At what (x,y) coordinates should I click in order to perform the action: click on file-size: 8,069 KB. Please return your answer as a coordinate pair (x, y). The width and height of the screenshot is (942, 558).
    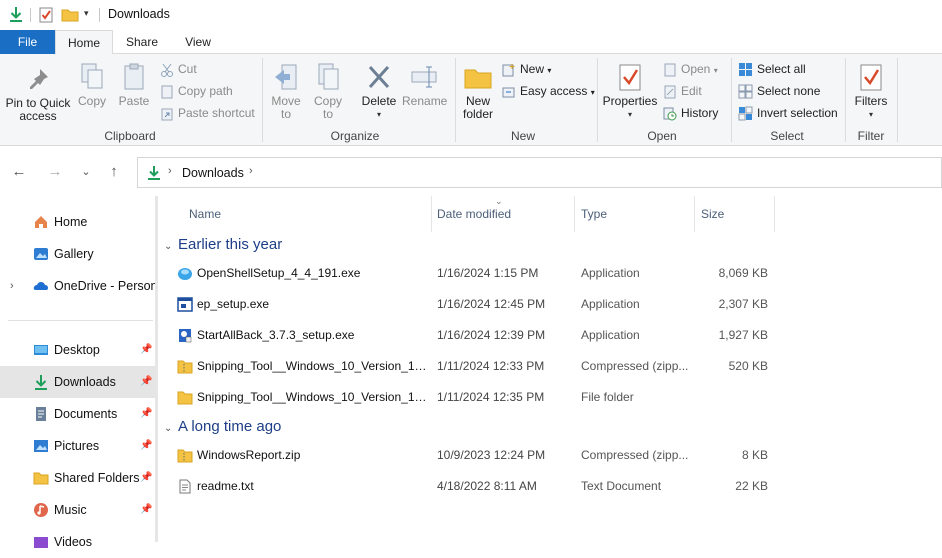
    Looking at the image, I should click on (743, 273).